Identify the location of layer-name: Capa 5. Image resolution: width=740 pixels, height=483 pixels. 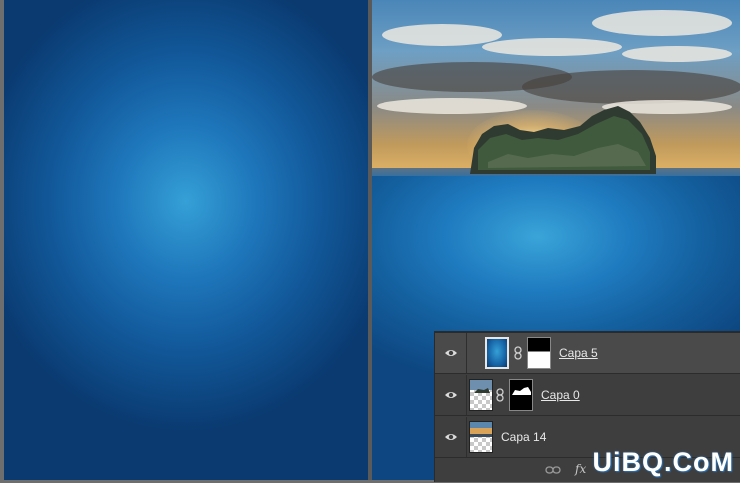
(578, 353).